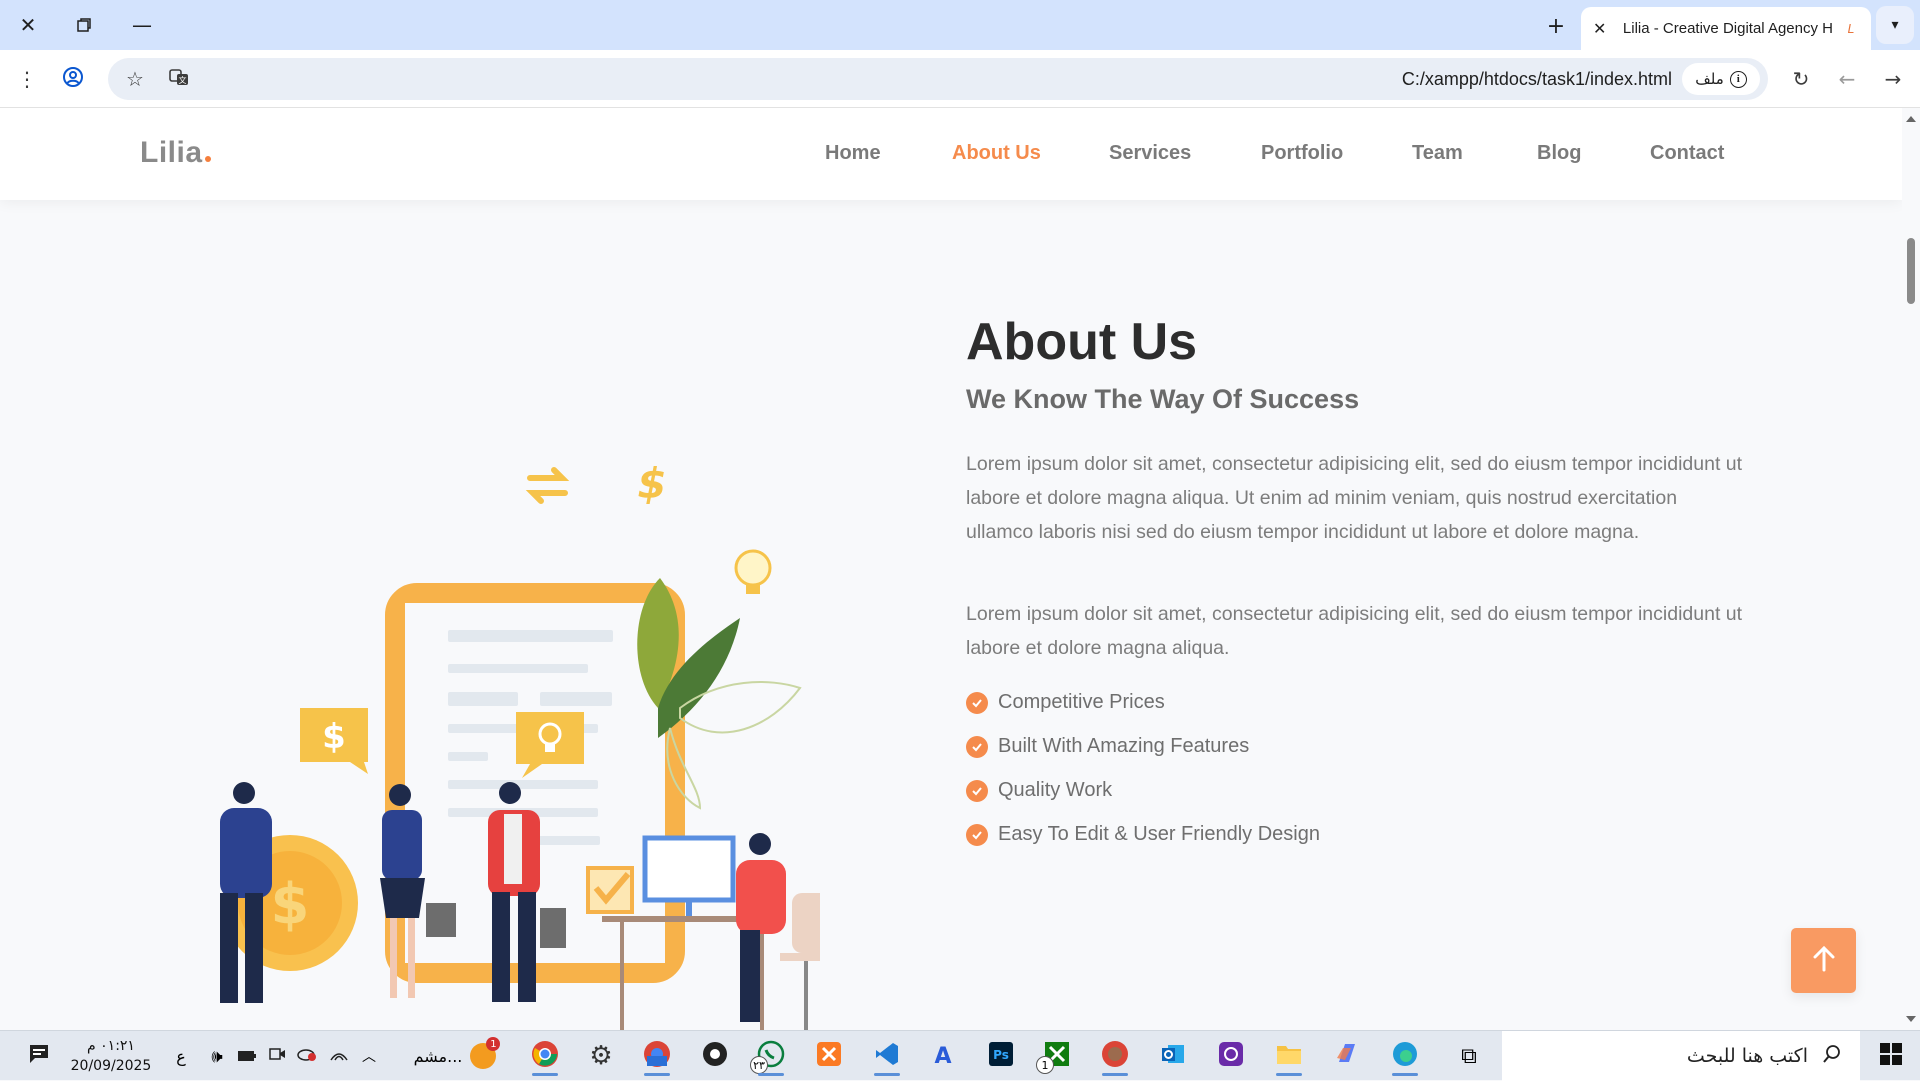  I want to click on battery-icon, so click(247, 1056).